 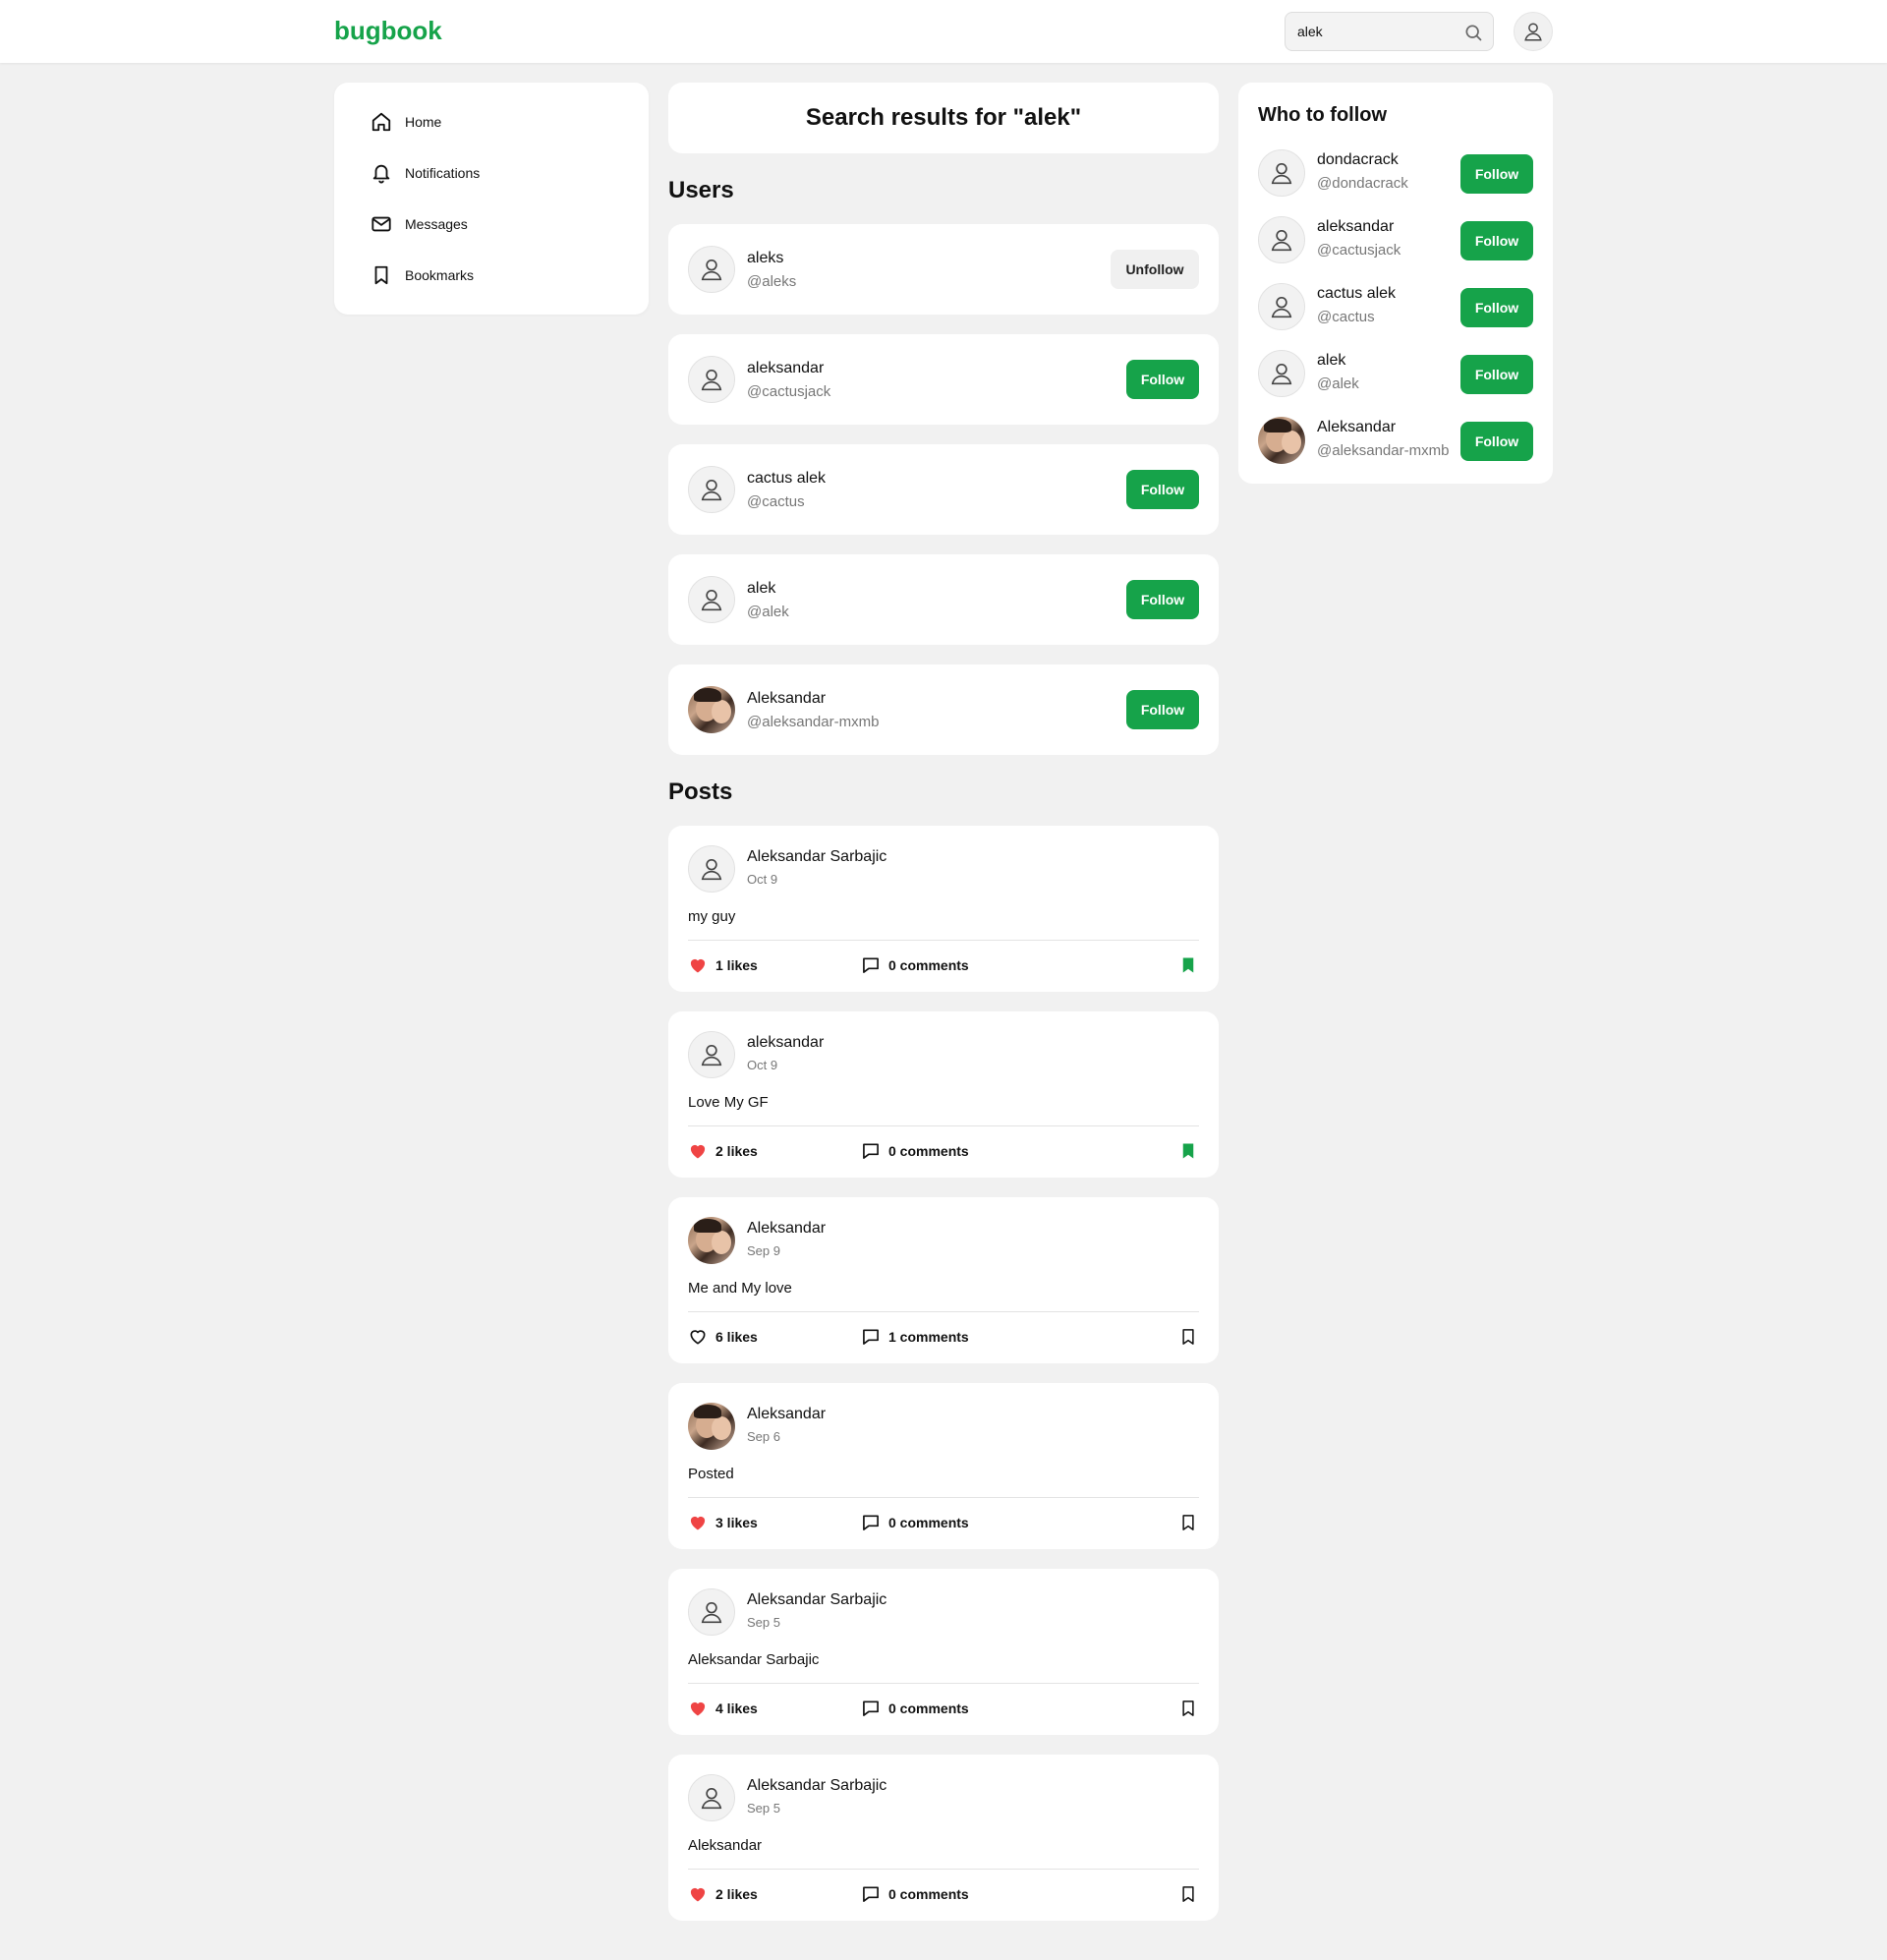 What do you see at coordinates (698, 1338) in the screenshot?
I see `heart-outline-icon` at bounding box center [698, 1338].